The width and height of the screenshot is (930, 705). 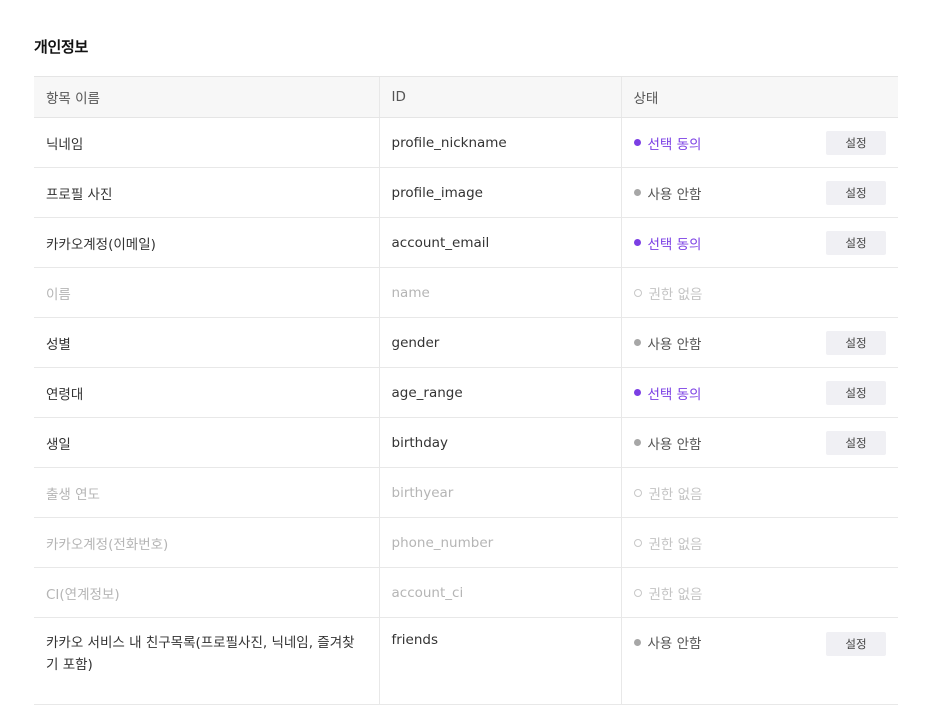 I want to click on item-id: phone_number, so click(x=499, y=542).